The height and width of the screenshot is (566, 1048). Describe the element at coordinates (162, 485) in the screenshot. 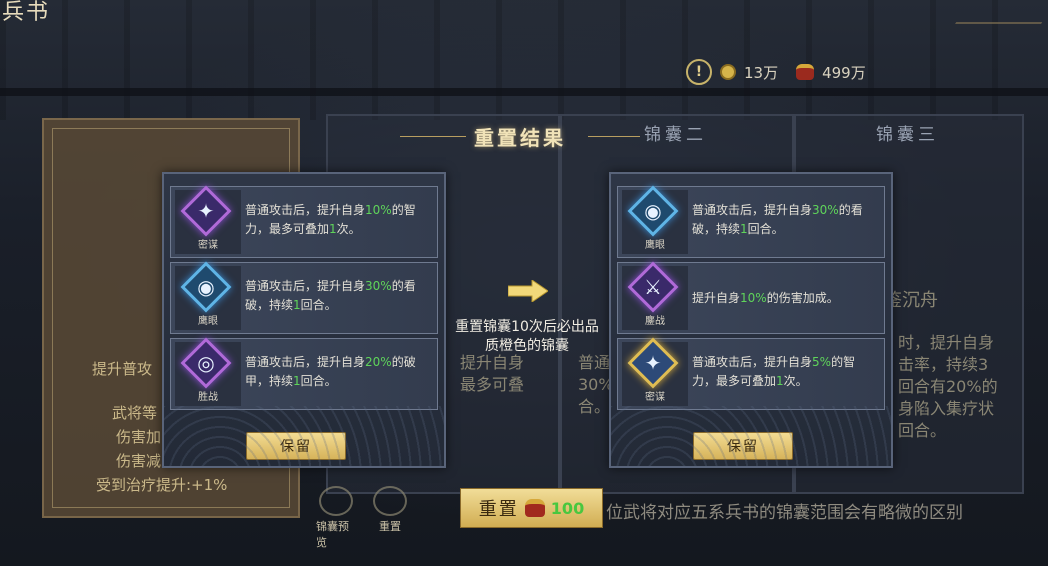

I see `bg-left-line: 受到治疗提升:+1%` at that location.